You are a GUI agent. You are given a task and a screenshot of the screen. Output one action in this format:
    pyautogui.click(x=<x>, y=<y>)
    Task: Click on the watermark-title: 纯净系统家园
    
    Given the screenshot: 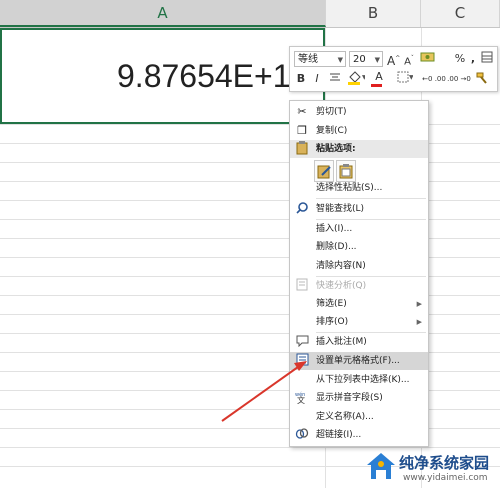 What is the action you would take?
    pyautogui.click(x=444, y=463)
    